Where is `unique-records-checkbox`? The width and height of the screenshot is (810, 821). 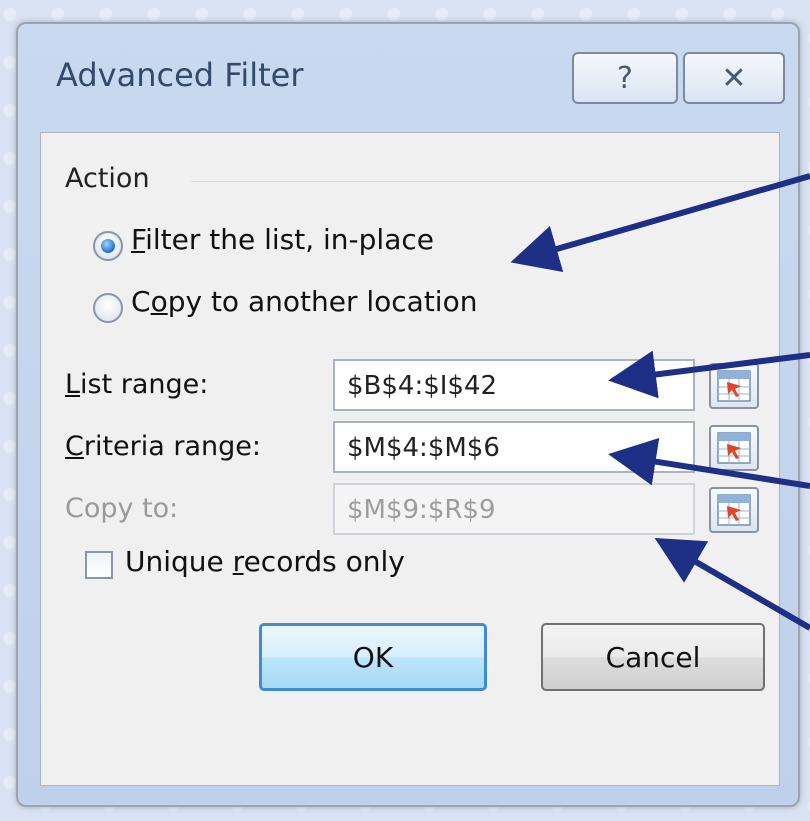
unique-records-checkbox is located at coordinates (99, 565).